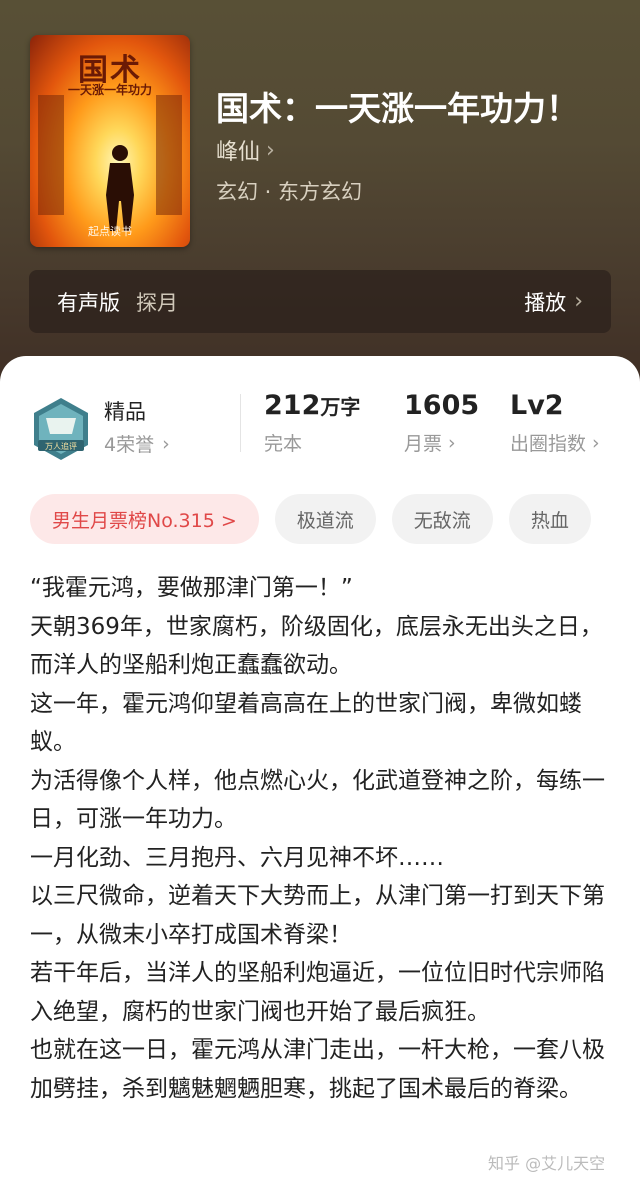 This screenshot has width=640, height=1185. I want to click on honors-link: 4荣誉 ›, so click(137, 443).